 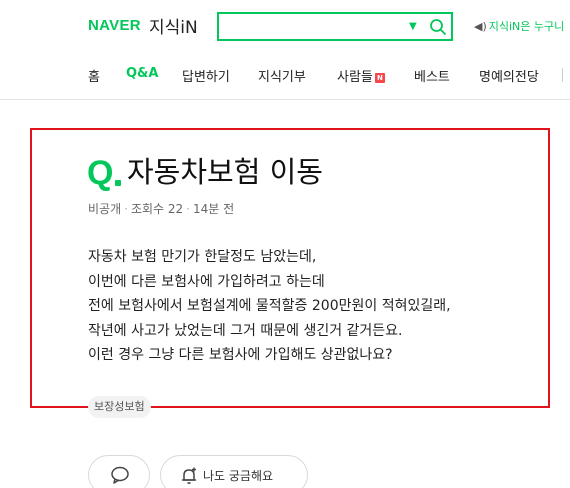 What do you see at coordinates (355, 77) in the screenshot?
I see `nav-people-label: 사람들` at bounding box center [355, 77].